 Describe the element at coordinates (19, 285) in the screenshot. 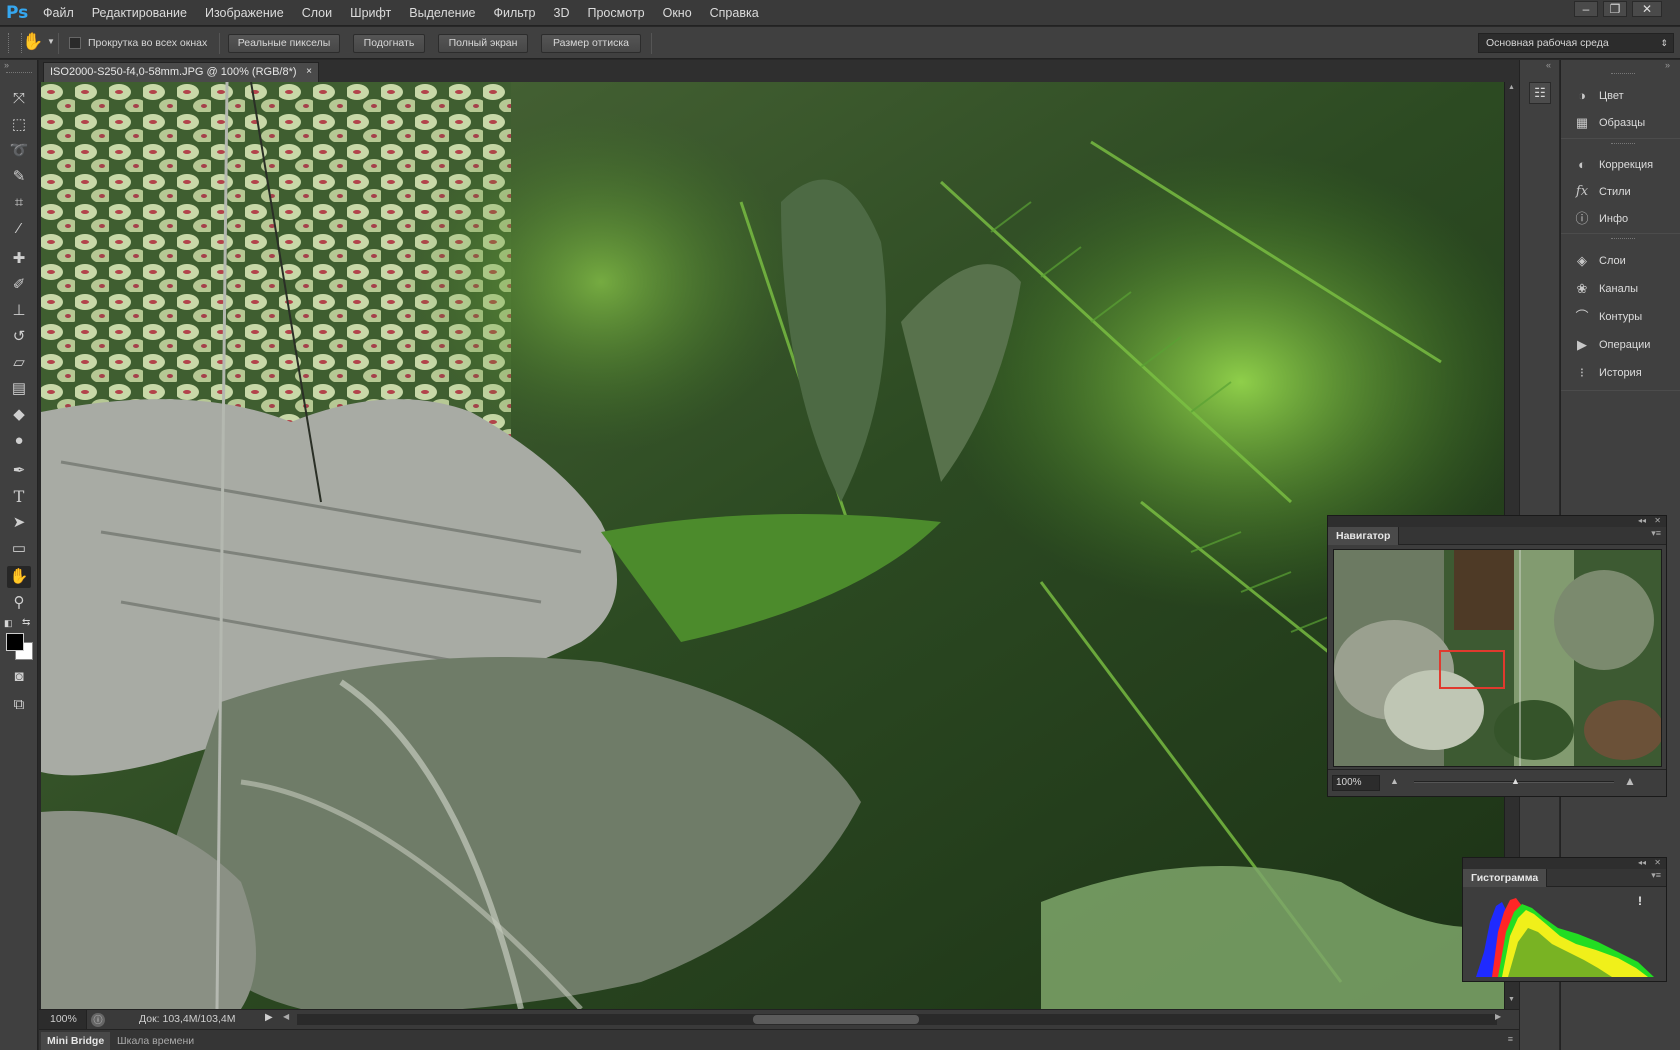

I see `brush-tool-icon: ✐` at that location.